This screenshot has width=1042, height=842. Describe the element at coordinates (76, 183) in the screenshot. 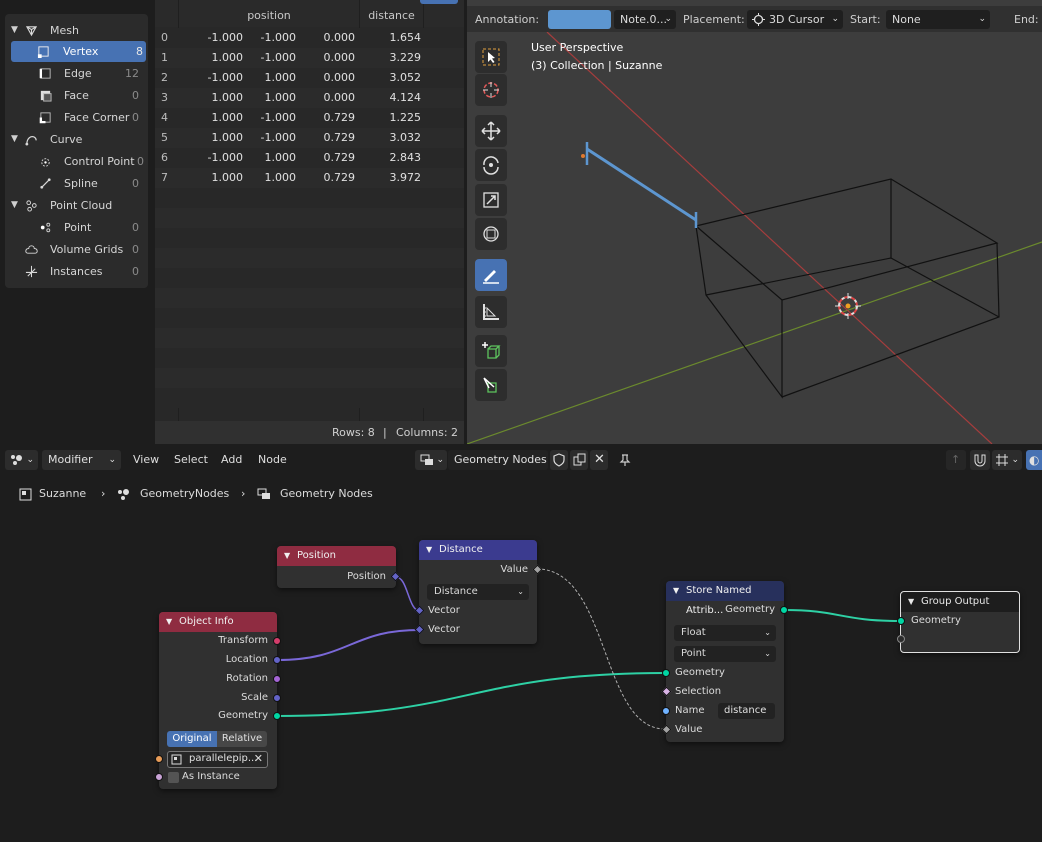

I see `tree-item-spline: Spline 0` at that location.